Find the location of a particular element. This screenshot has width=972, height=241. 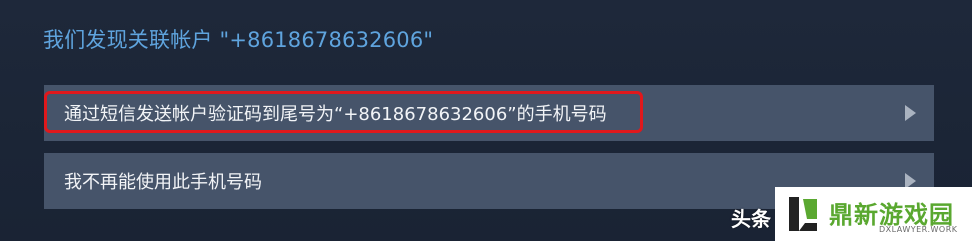

watermark-text: 头条 is located at coordinates (751, 219).